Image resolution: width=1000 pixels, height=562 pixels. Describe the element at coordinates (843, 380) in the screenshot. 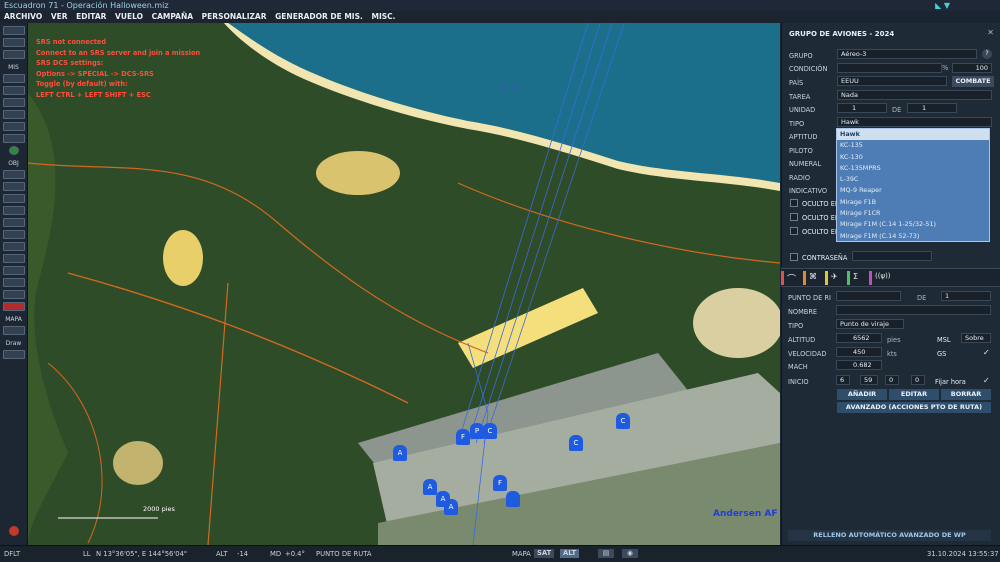

I see `inicio-hour: 6` at that location.